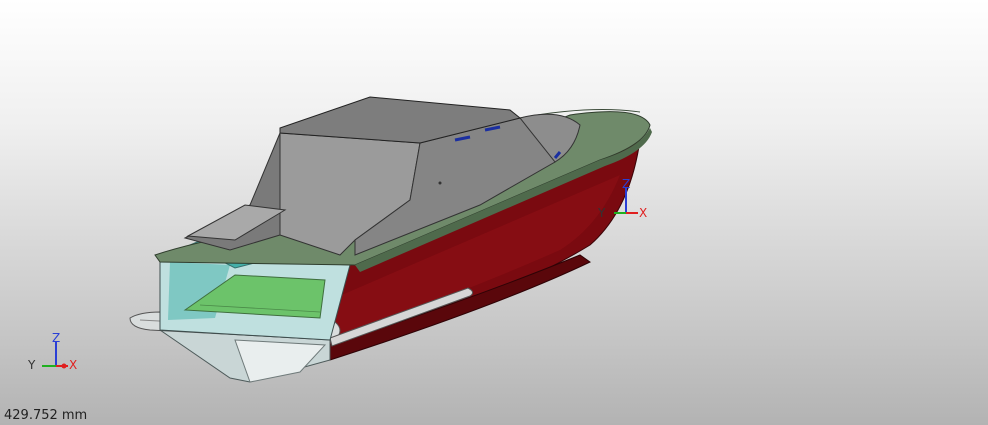 Image resolution: width=988 pixels, height=425 pixels. Describe the element at coordinates (626, 200) in the screenshot. I see `axis-triad-model: Z X Y` at that location.